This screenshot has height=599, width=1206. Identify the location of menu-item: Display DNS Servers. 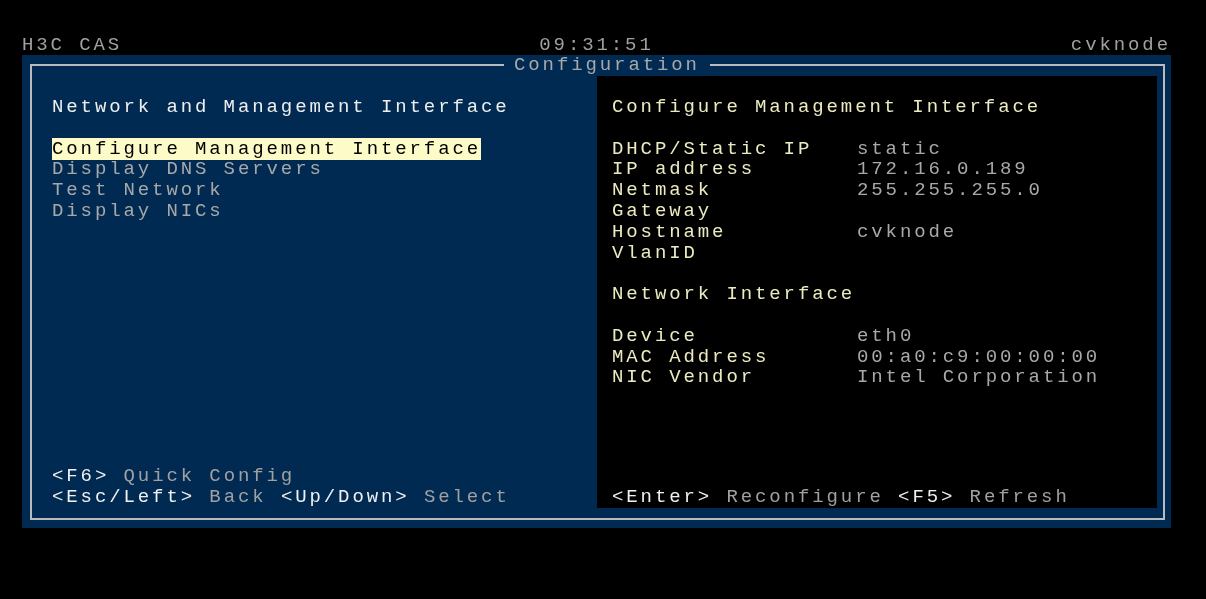
(188, 169).